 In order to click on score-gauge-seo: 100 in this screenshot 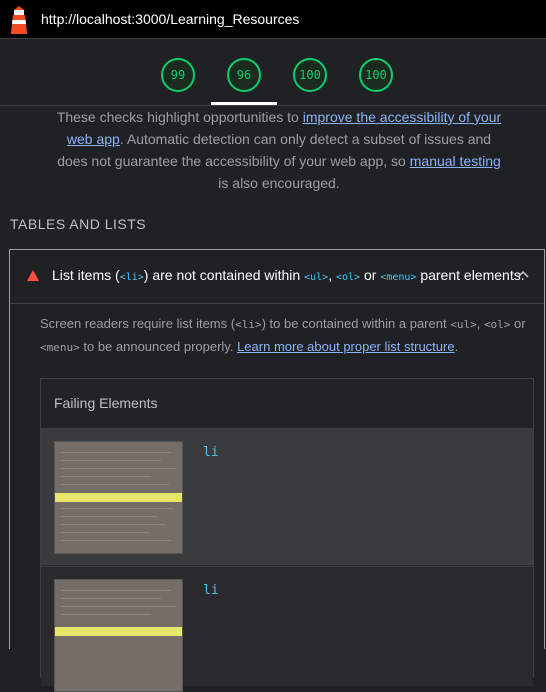, I will do `click(376, 75)`.